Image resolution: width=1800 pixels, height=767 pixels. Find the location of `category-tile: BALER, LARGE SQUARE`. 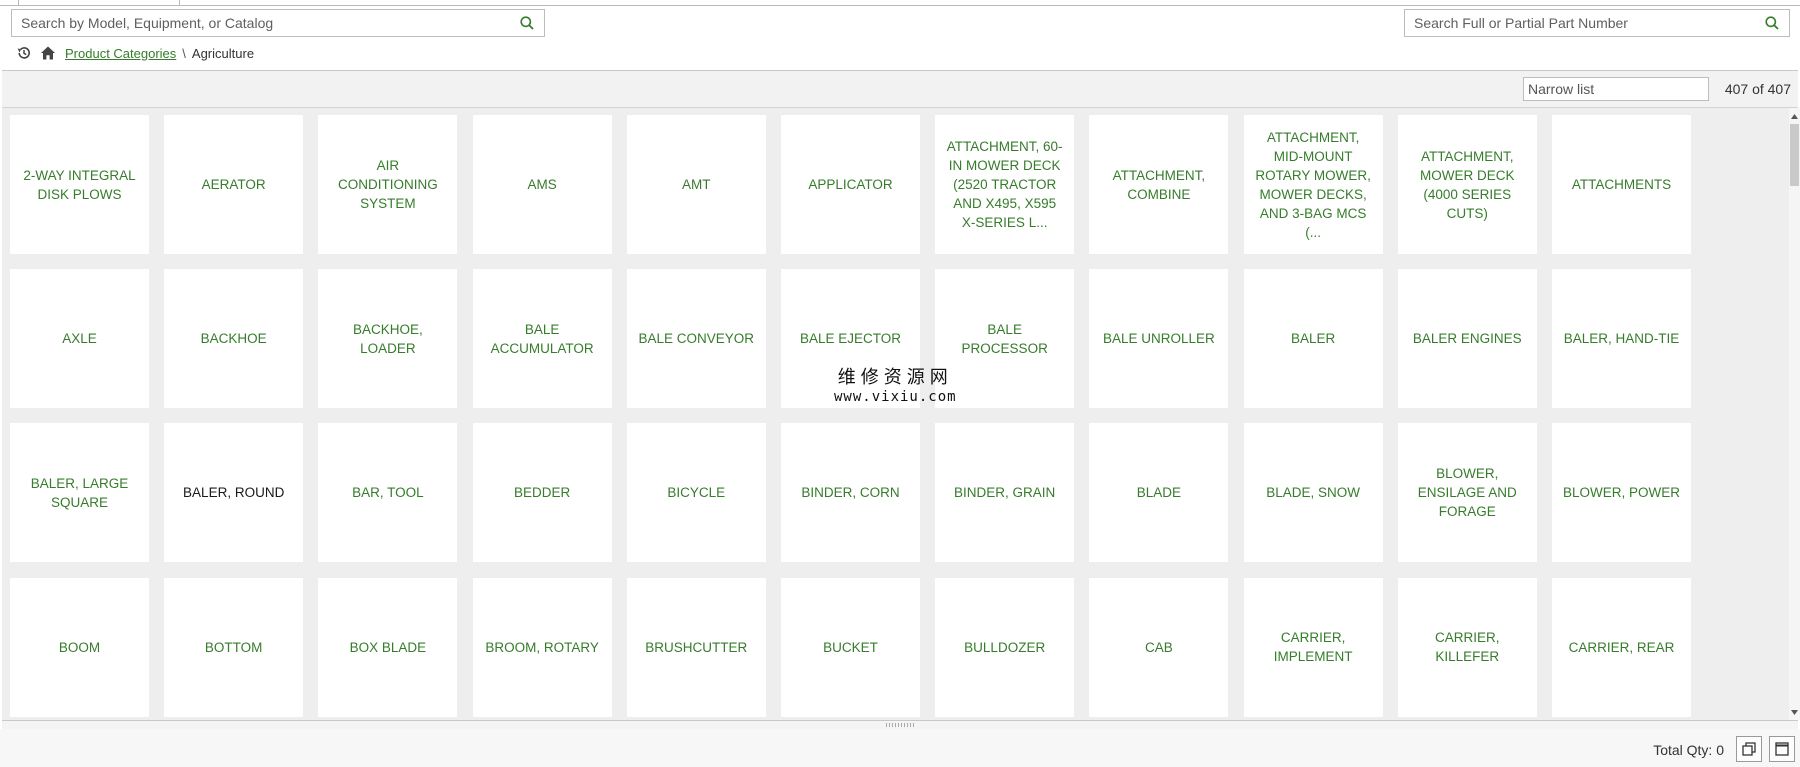

category-tile: BALER, LARGE SQUARE is located at coordinates (79, 493).